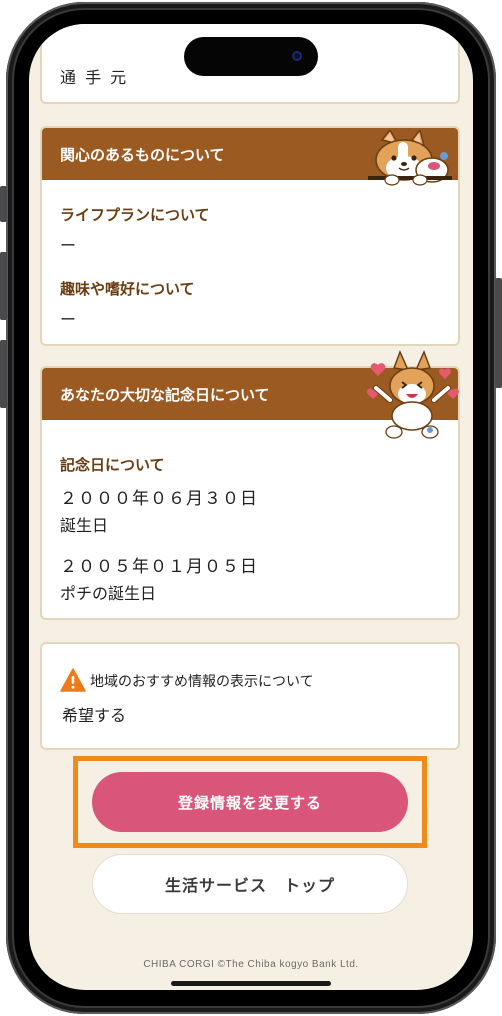  What do you see at coordinates (112, 465) in the screenshot?
I see `anniversary-label: 記念日について` at bounding box center [112, 465].